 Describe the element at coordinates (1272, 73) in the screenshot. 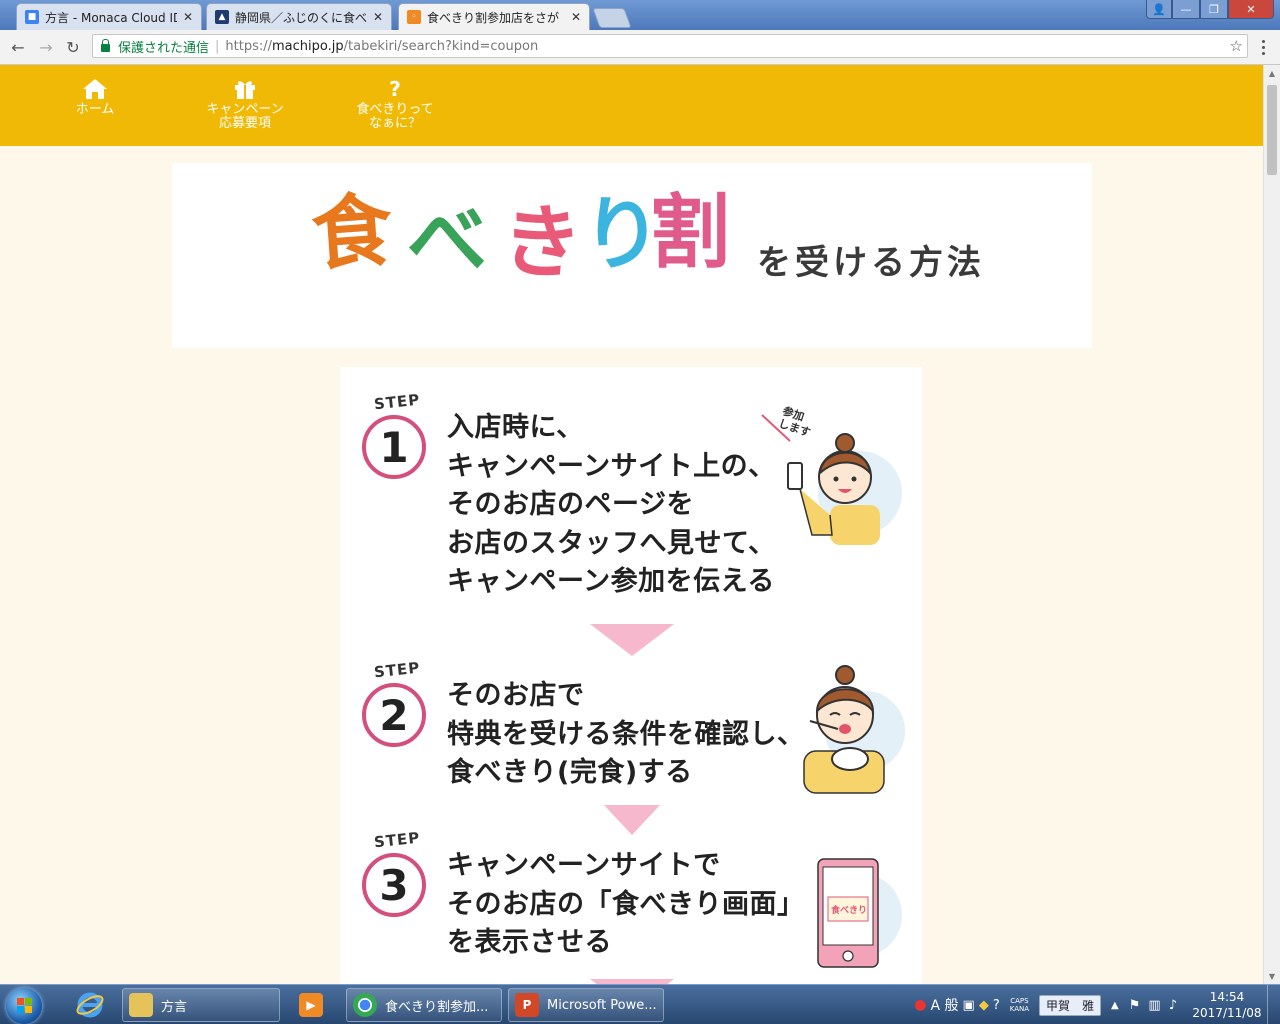

I see `scroll-up-icon: ▲` at that location.